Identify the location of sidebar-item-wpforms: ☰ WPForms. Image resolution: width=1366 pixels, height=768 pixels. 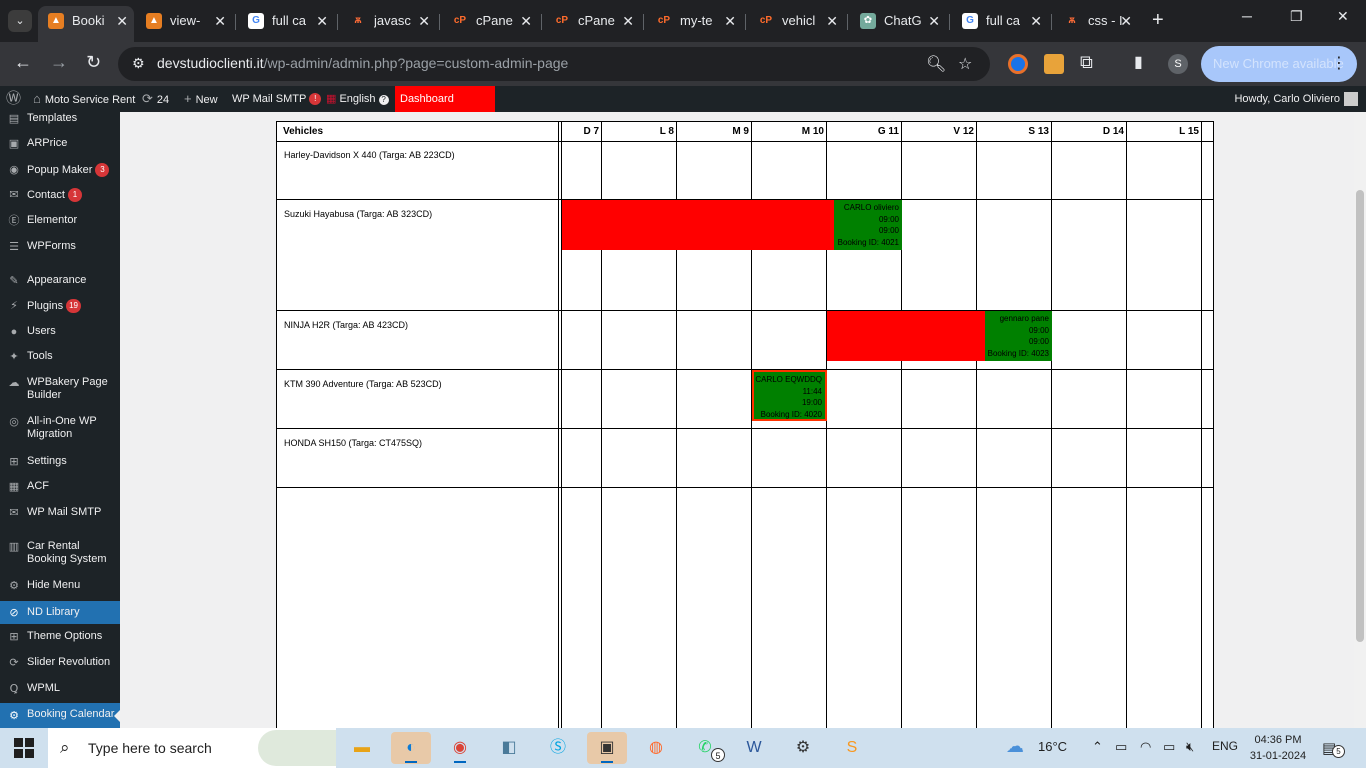
(60, 247).